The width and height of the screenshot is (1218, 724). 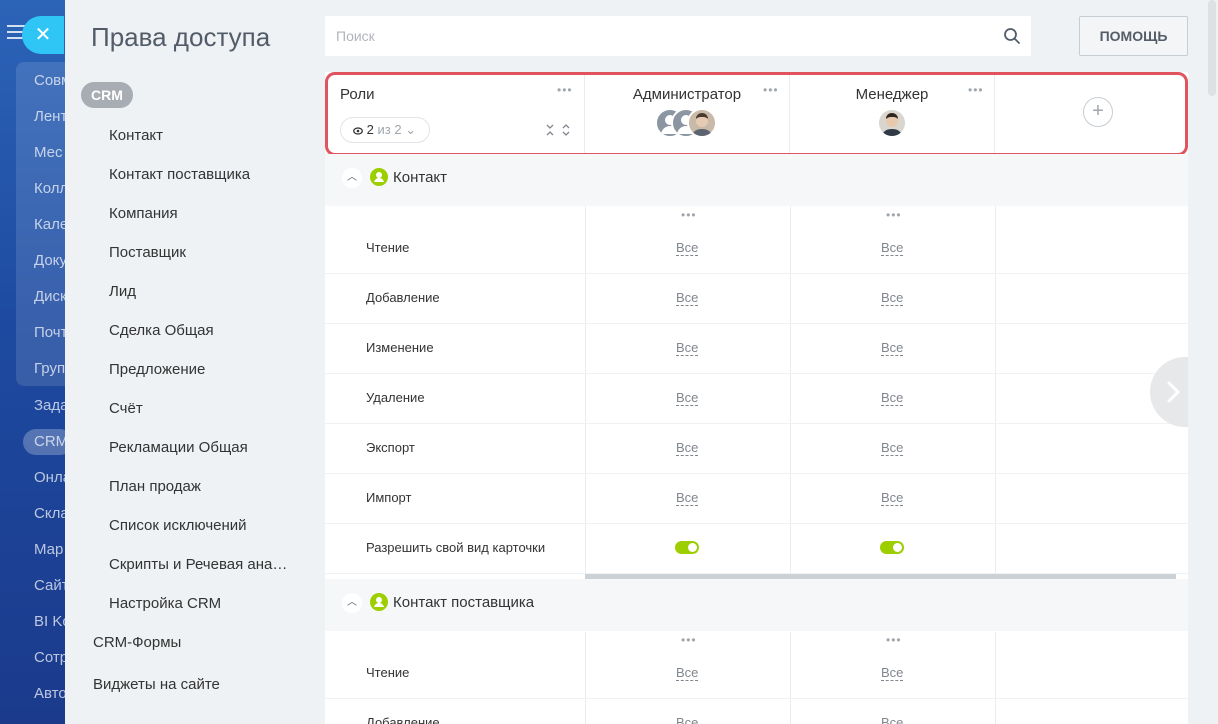 What do you see at coordinates (136, 135) in the screenshot?
I see `sidebar-item-contact: Контакт` at bounding box center [136, 135].